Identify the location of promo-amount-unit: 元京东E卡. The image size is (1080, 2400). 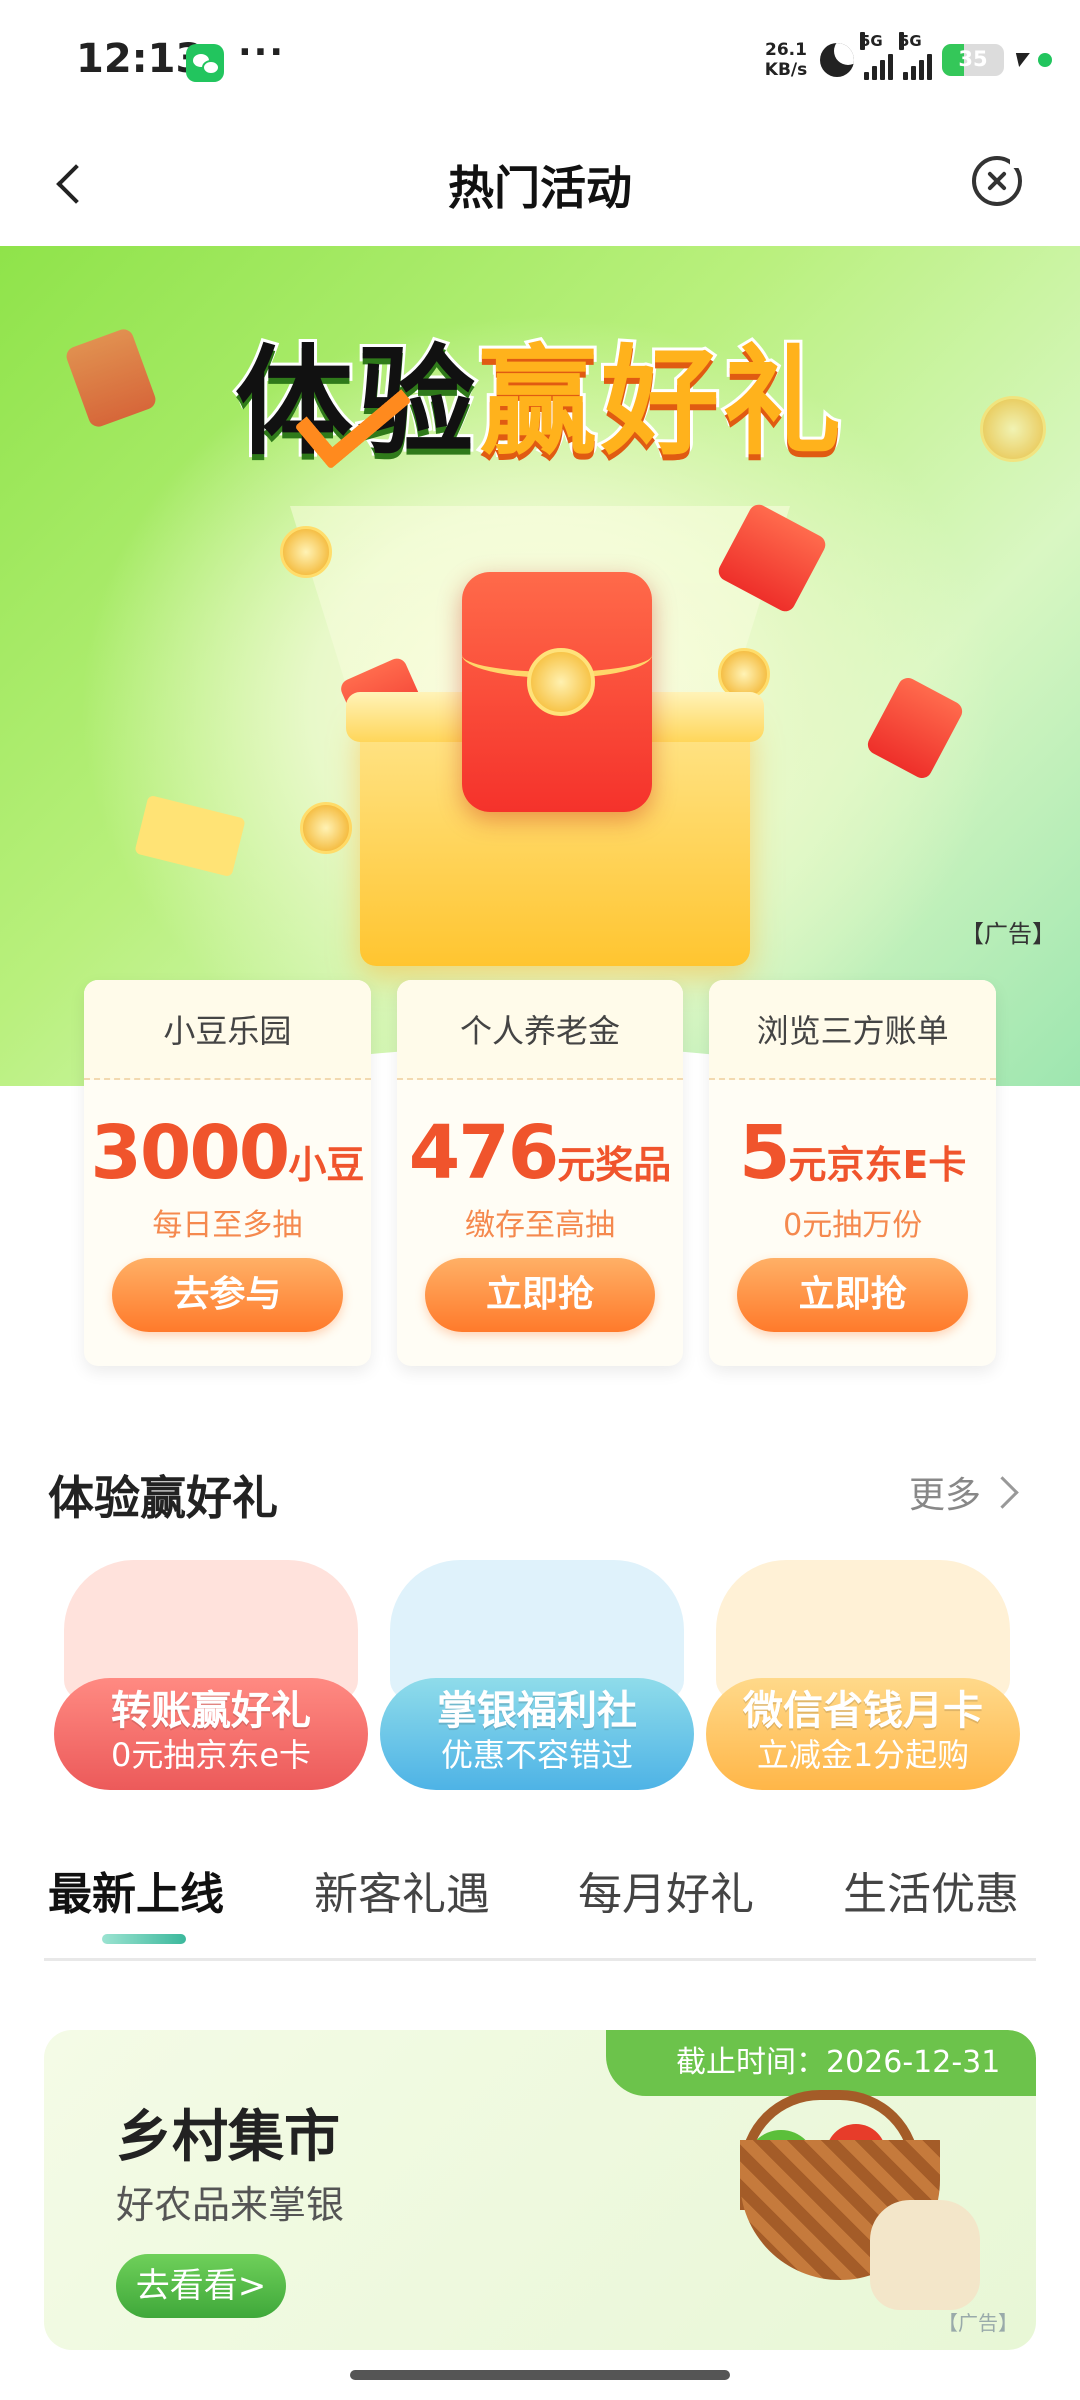
(877, 1165).